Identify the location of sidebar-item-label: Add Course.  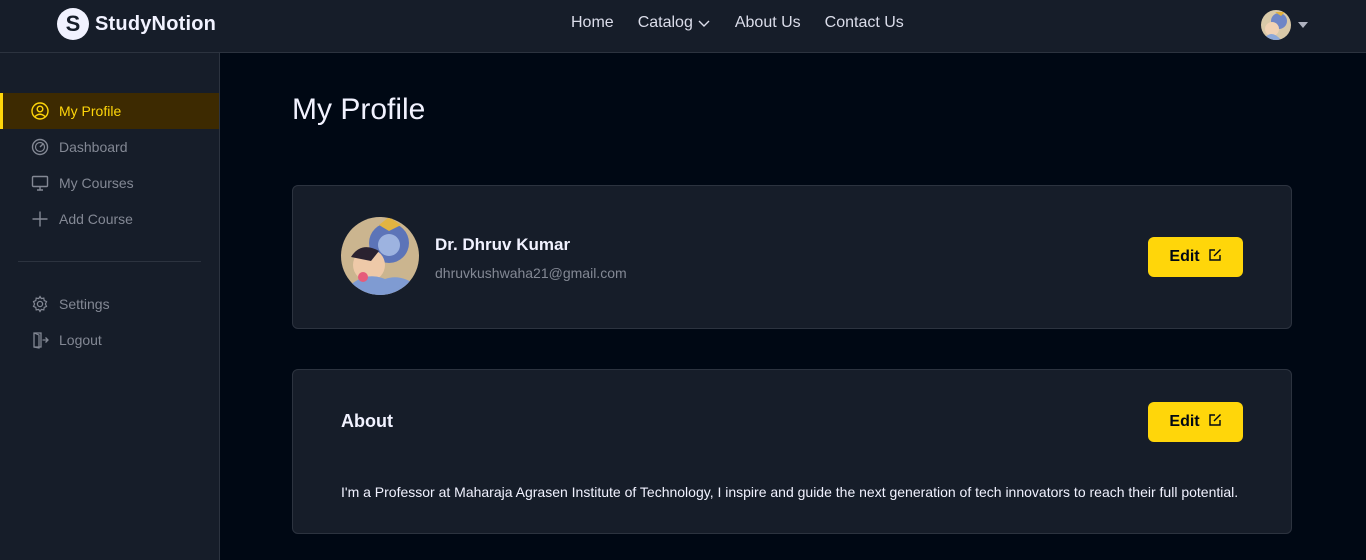
(96, 219).